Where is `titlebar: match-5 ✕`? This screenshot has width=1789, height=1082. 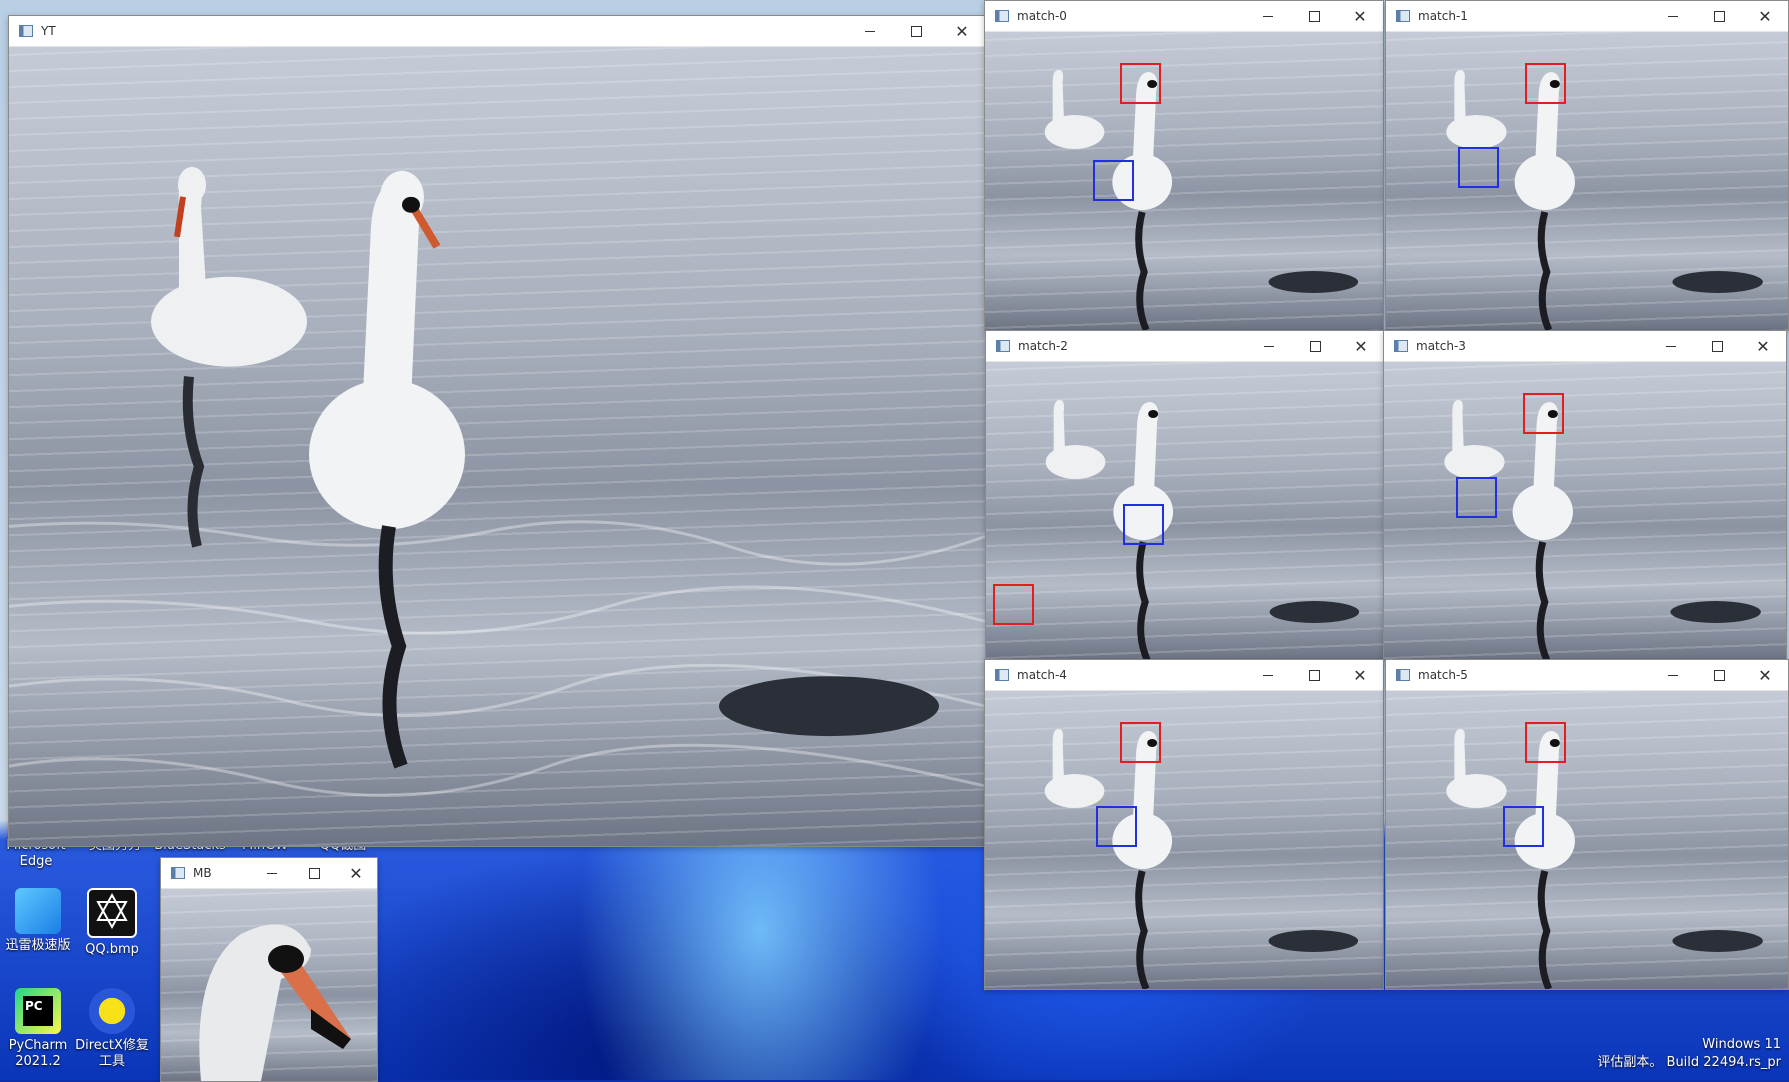
titlebar: match-5 ✕ is located at coordinates (1587, 675).